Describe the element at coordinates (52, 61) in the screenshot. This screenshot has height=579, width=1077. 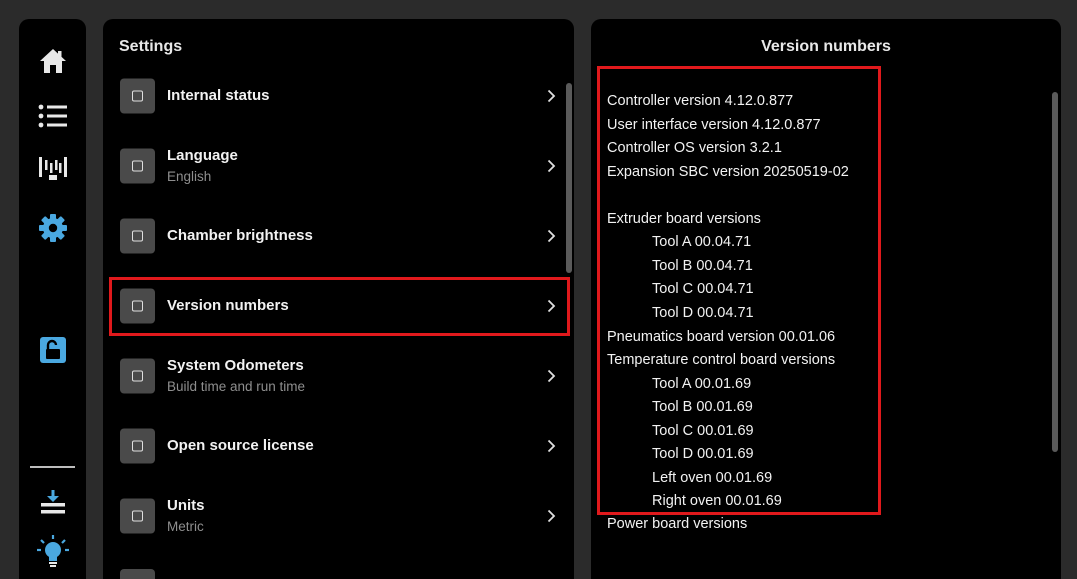
I see `home-icon` at that location.